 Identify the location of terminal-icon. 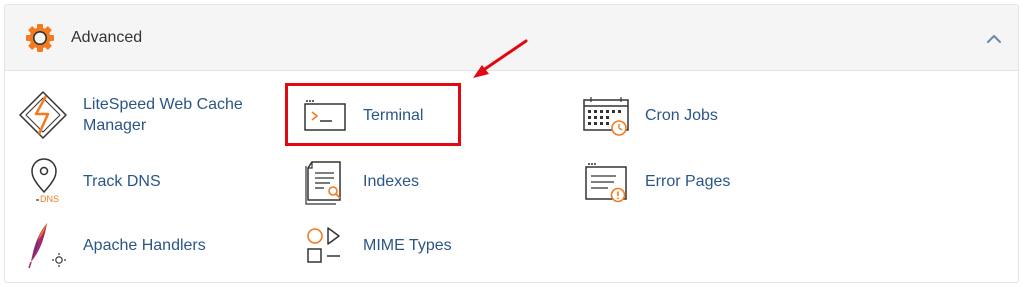
(325, 115).